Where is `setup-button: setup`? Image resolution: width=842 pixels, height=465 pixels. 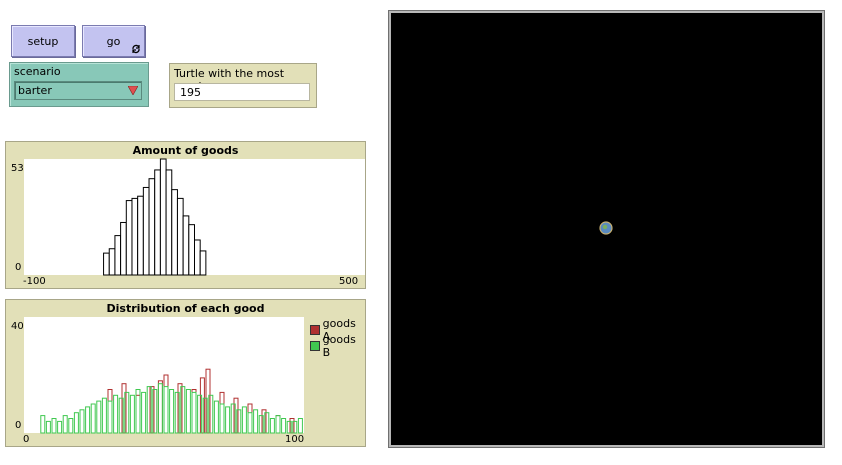
setup-button: setup is located at coordinates (43, 41).